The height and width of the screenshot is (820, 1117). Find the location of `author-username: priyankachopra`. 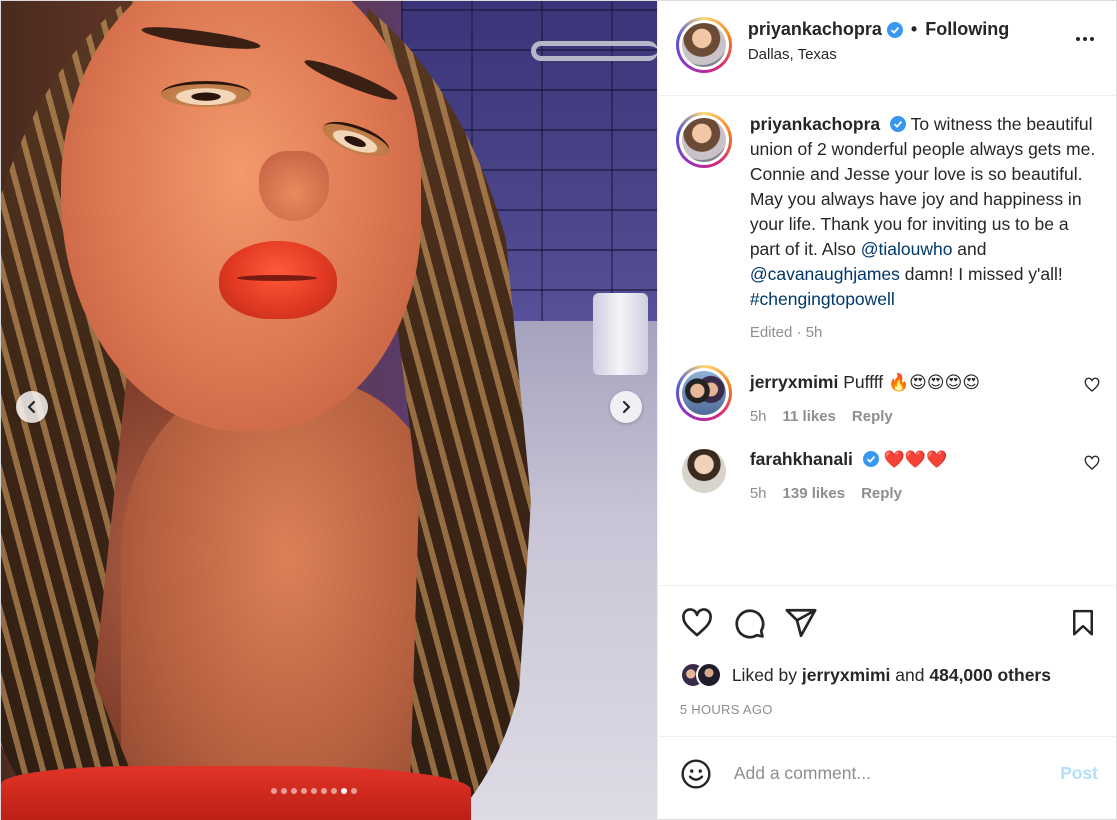

author-username: priyankachopra is located at coordinates (815, 29).